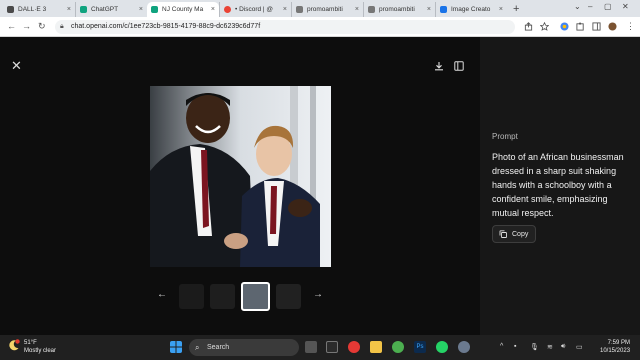 The image size is (640, 360). What do you see at coordinates (596, 26) in the screenshot?
I see `side-panel-icon` at bounding box center [596, 26].